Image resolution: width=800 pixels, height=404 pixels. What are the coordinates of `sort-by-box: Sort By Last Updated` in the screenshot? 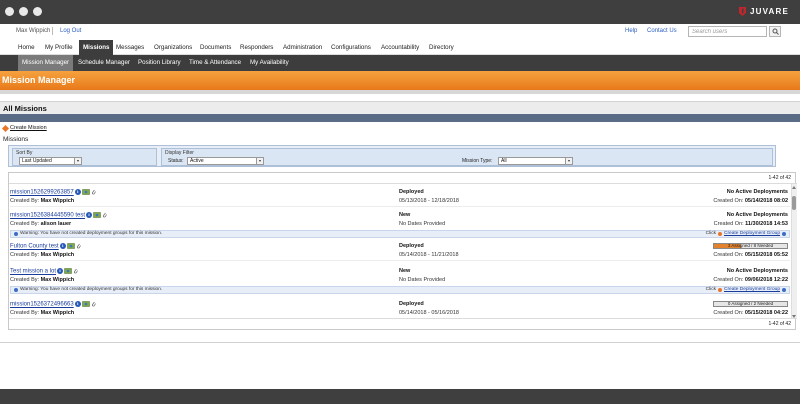 It's located at (84, 157).